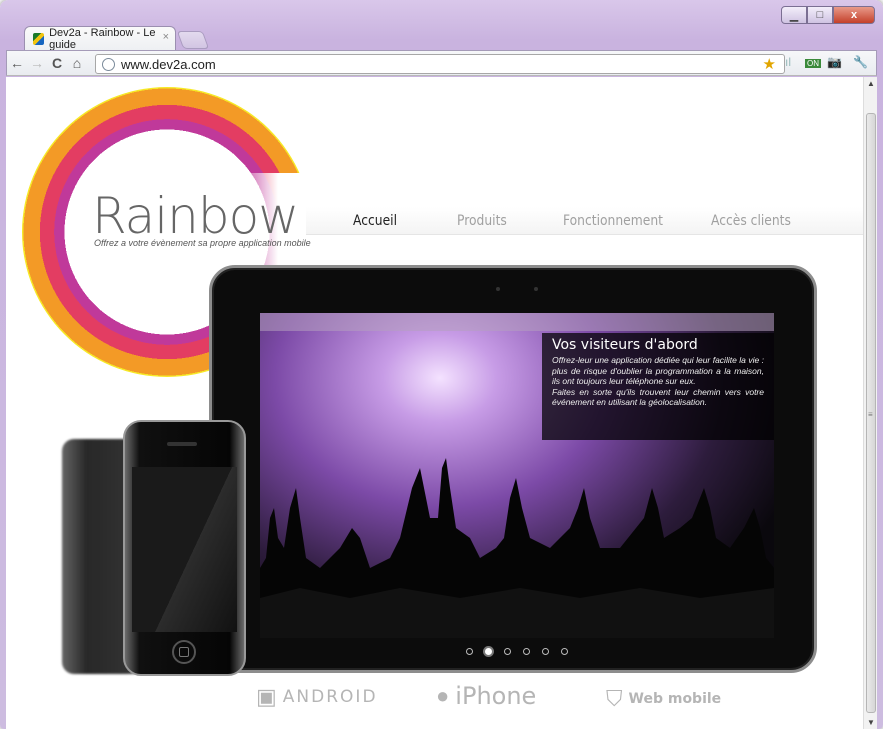 This screenshot has height=729, width=883. Describe the element at coordinates (536, 289) in the screenshot. I see `tablet-sensor` at that location.